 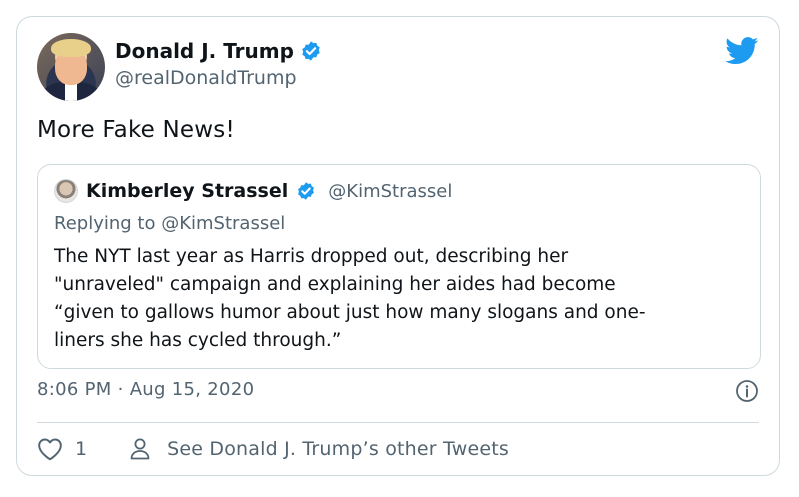 I want to click on twitter-bird-icon, so click(x=742, y=51).